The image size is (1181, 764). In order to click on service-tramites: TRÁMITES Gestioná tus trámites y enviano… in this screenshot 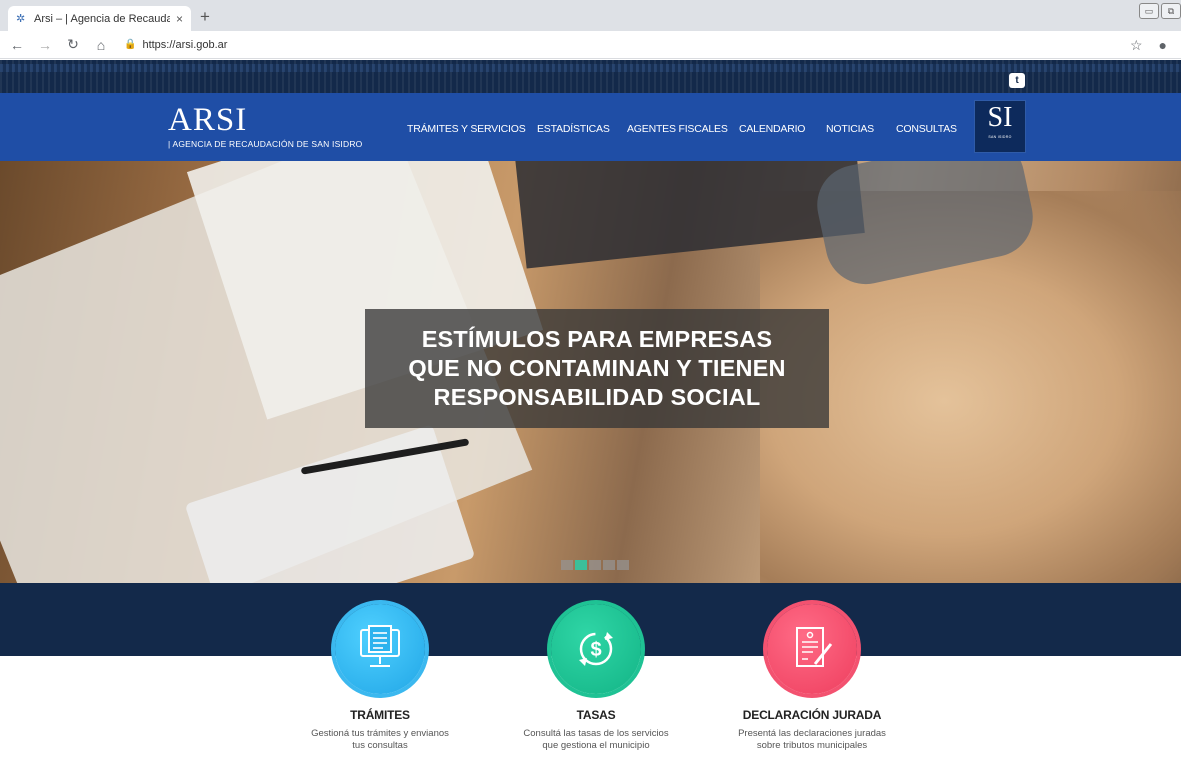, I will do `click(380, 684)`.